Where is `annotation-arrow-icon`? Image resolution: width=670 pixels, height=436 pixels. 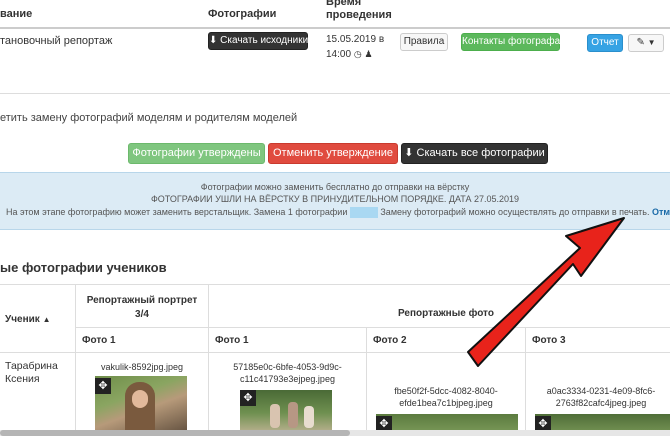 annotation-arrow-icon is located at coordinates (546, 292).